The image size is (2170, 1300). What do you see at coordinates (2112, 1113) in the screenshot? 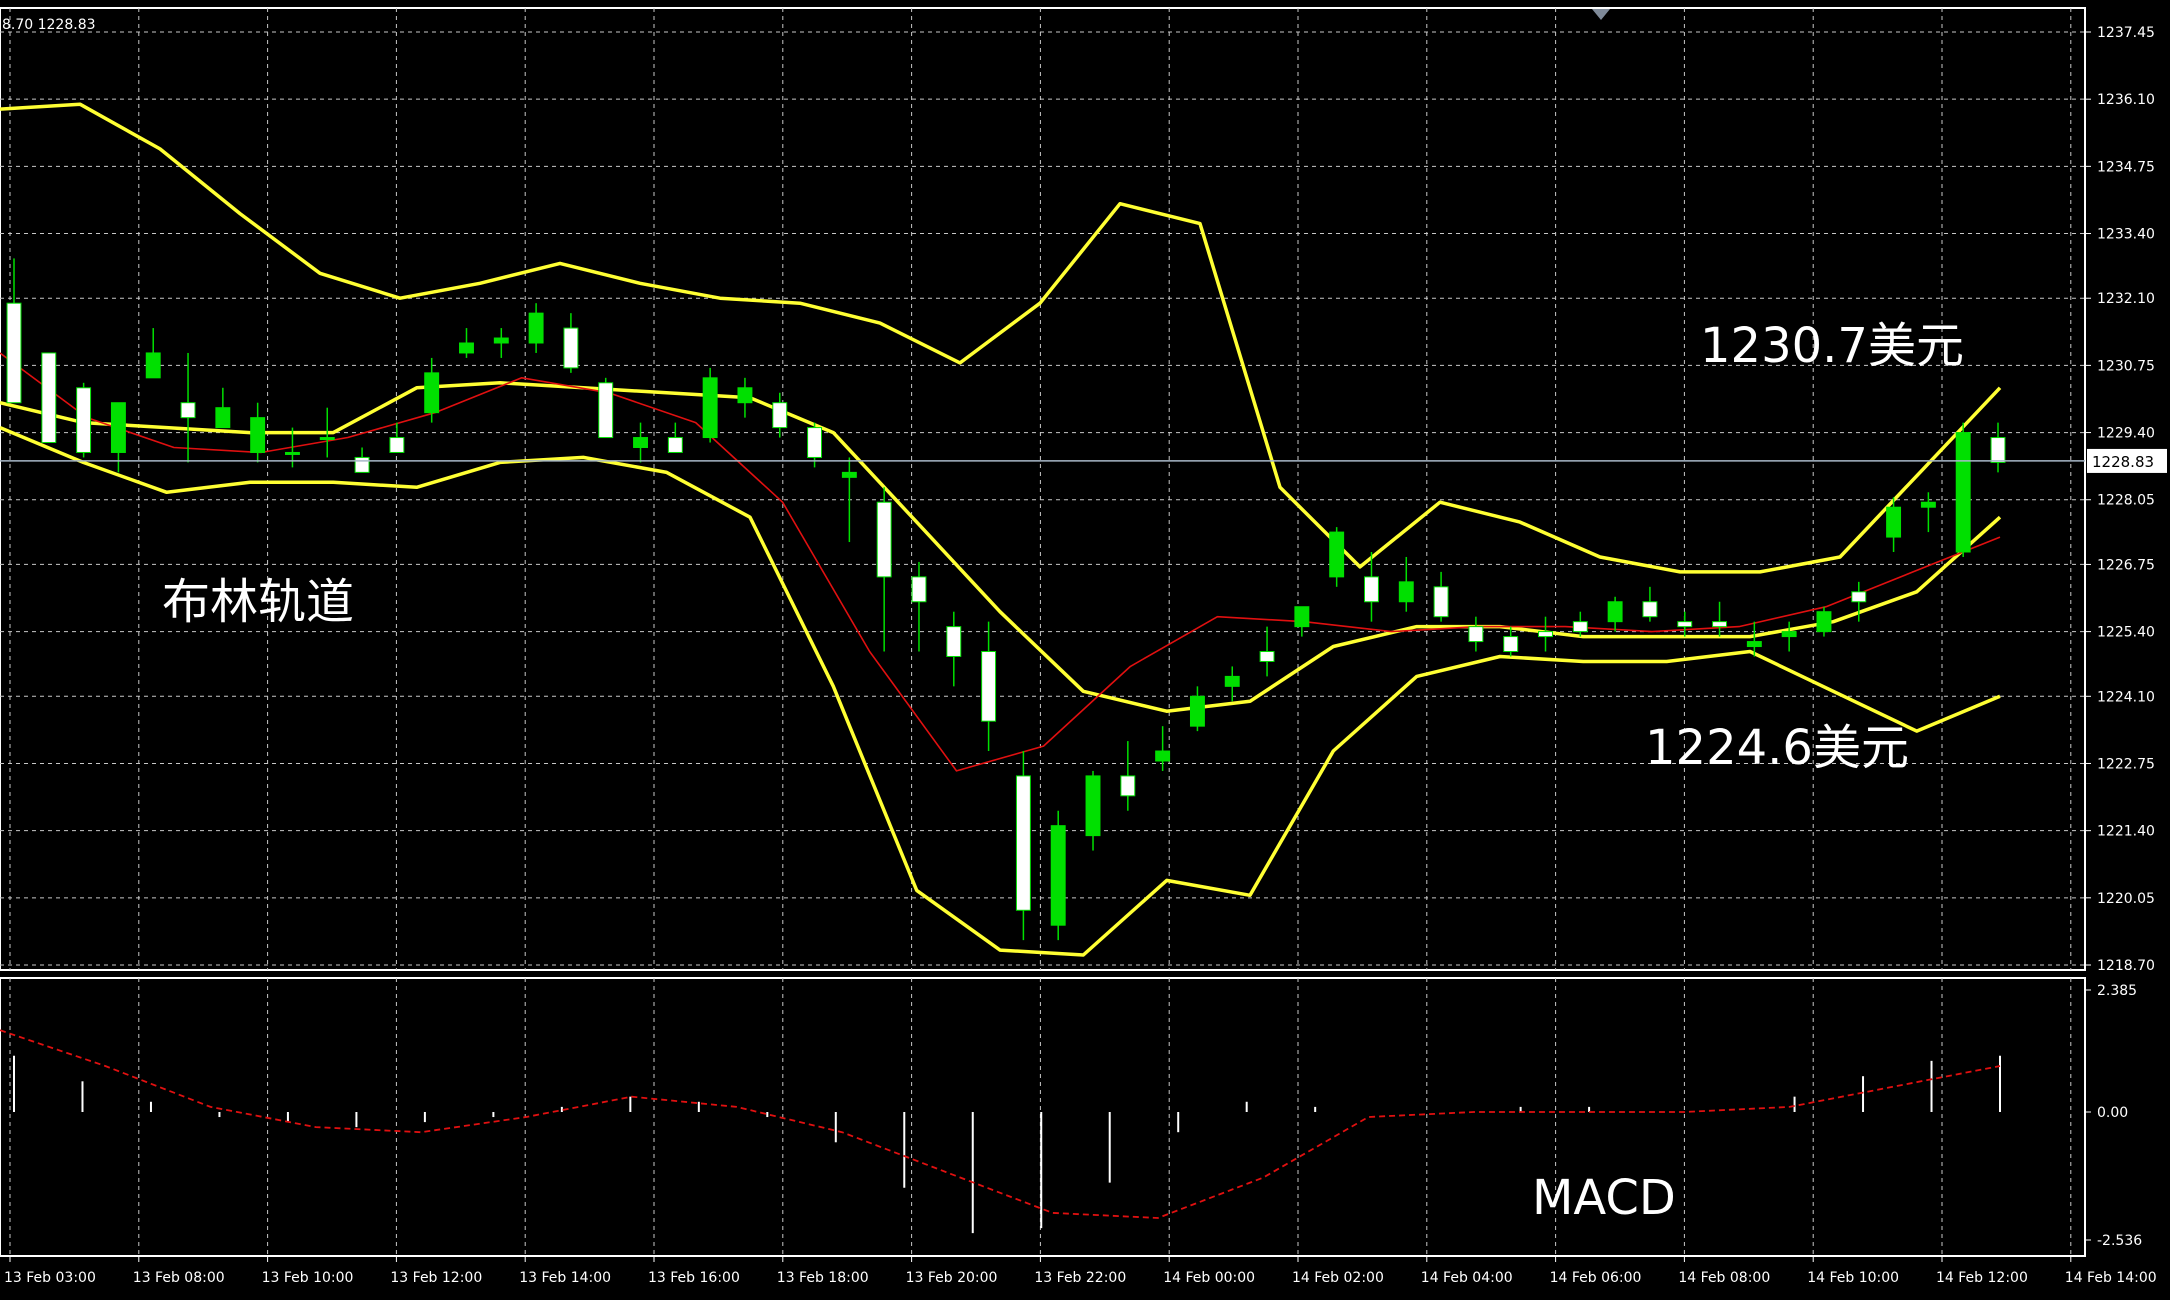
I see `macd-tick-label: 0.00` at bounding box center [2112, 1113].